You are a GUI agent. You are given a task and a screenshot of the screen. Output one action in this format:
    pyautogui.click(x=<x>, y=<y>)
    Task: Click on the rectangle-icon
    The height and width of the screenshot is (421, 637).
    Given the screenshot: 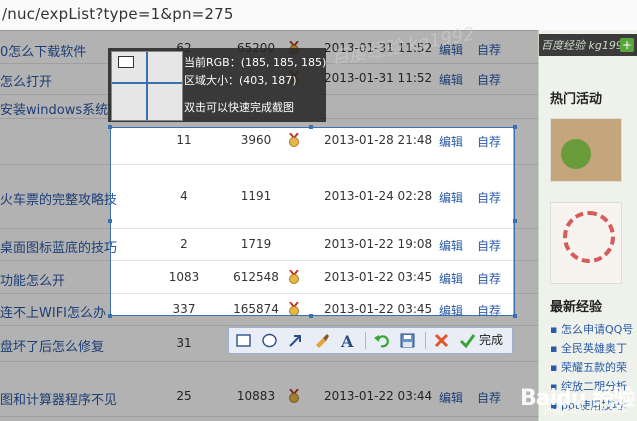 What is the action you would take?
    pyautogui.click(x=243, y=340)
    